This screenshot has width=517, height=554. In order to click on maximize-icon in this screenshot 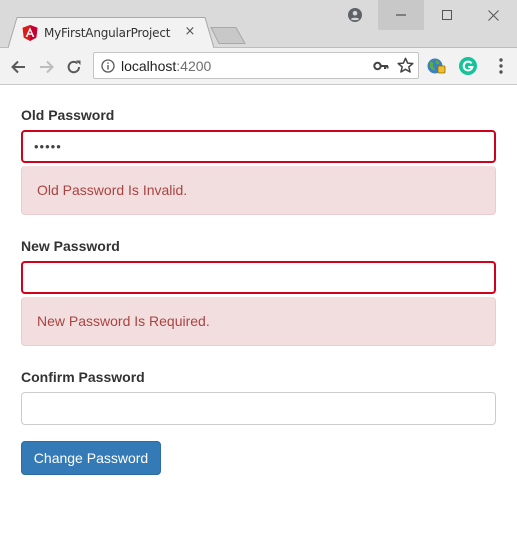, I will do `click(447, 15)`.